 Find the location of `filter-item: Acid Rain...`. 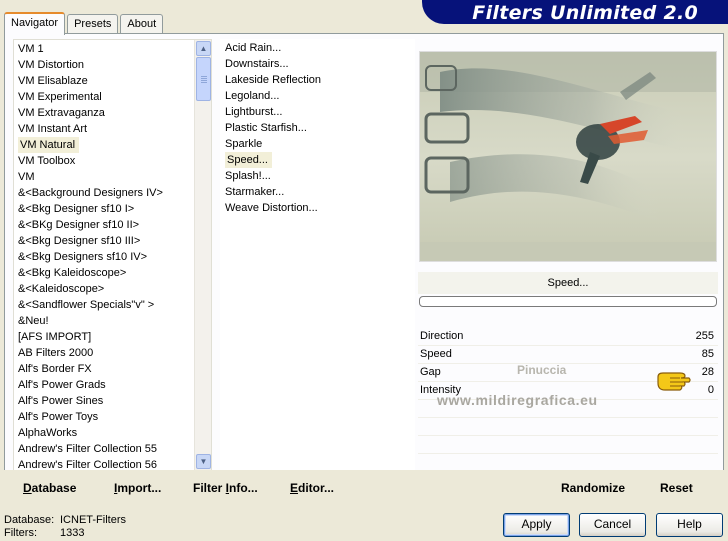

filter-item: Acid Rain... is located at coordinates (272, 48).